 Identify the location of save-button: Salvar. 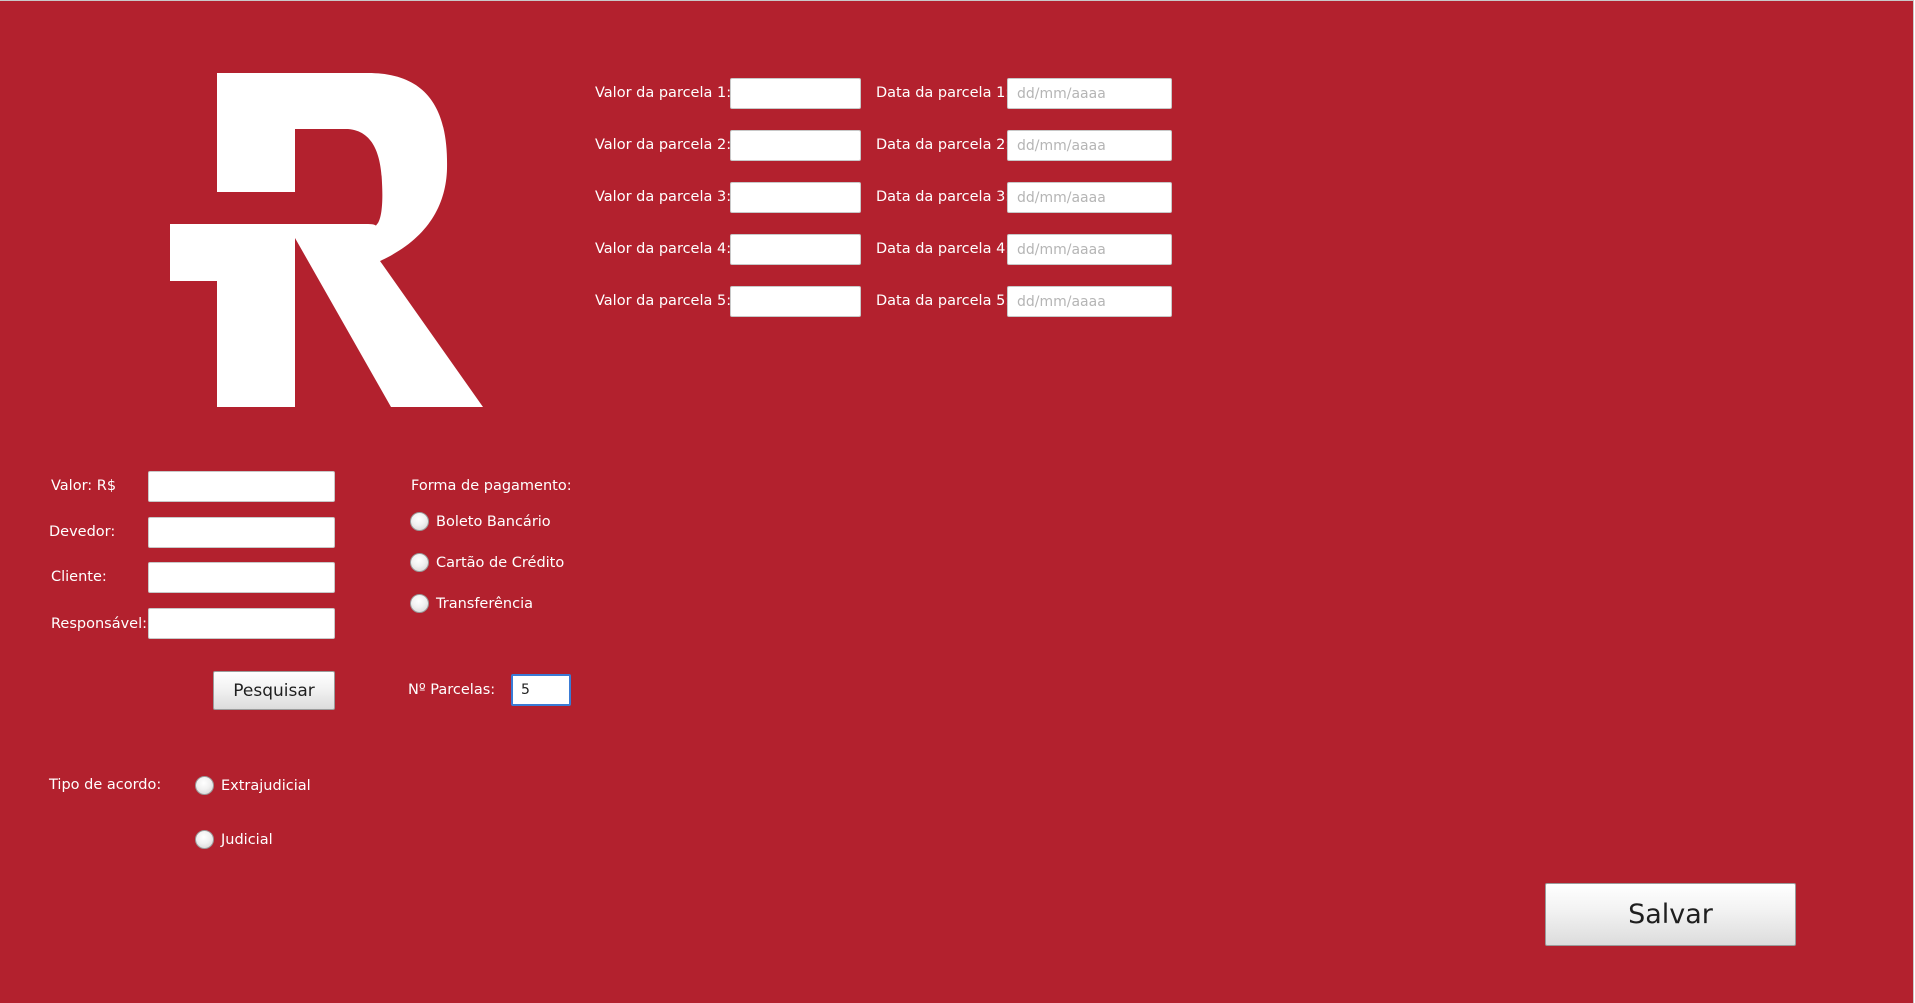
(1670, 914).